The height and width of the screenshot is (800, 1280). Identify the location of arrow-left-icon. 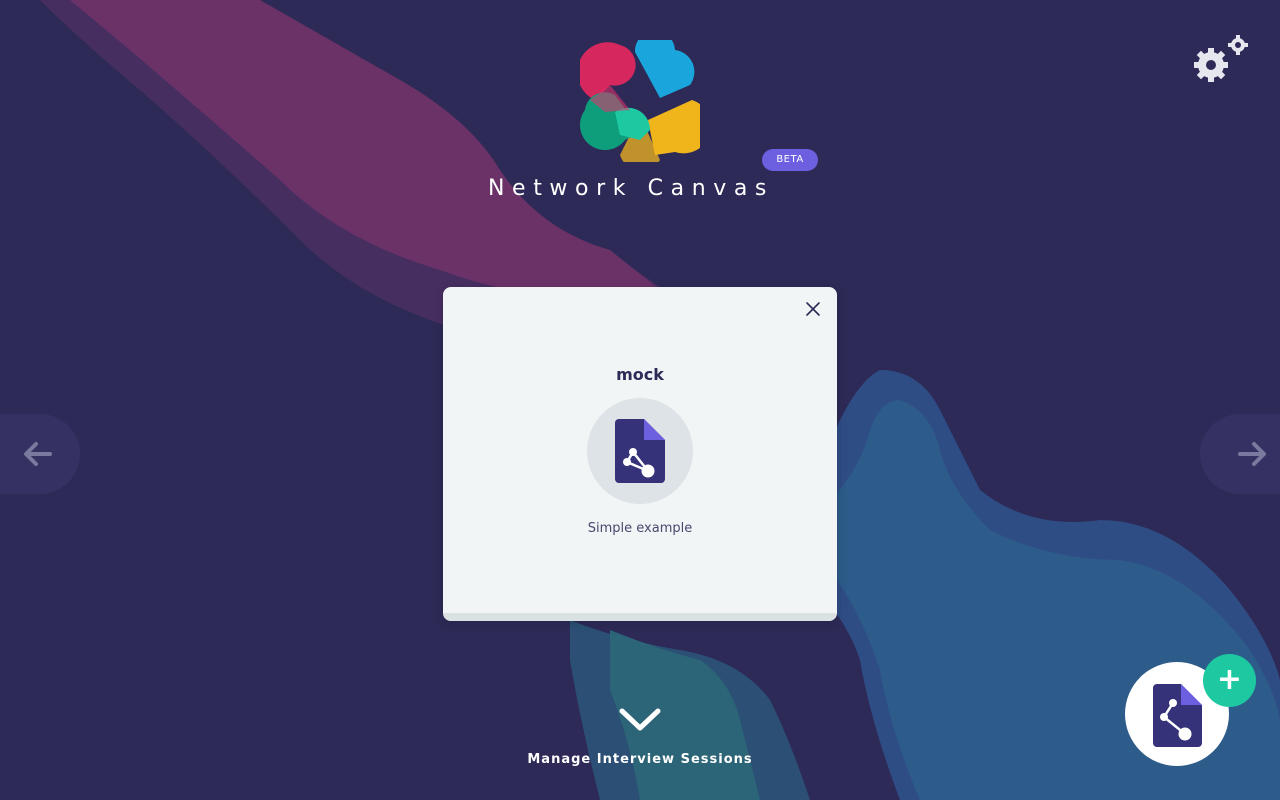
(38, 454).